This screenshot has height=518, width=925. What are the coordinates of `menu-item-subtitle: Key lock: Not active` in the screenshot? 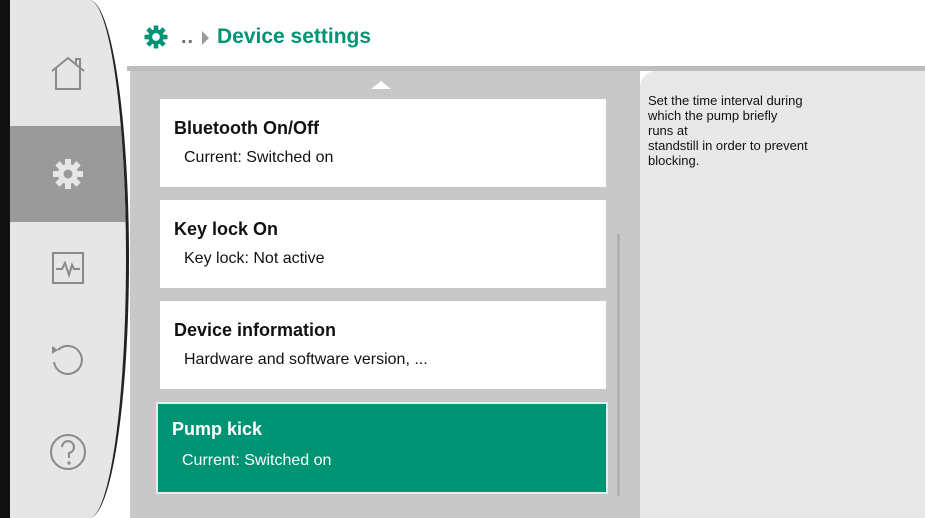 It's located at (254, 258).